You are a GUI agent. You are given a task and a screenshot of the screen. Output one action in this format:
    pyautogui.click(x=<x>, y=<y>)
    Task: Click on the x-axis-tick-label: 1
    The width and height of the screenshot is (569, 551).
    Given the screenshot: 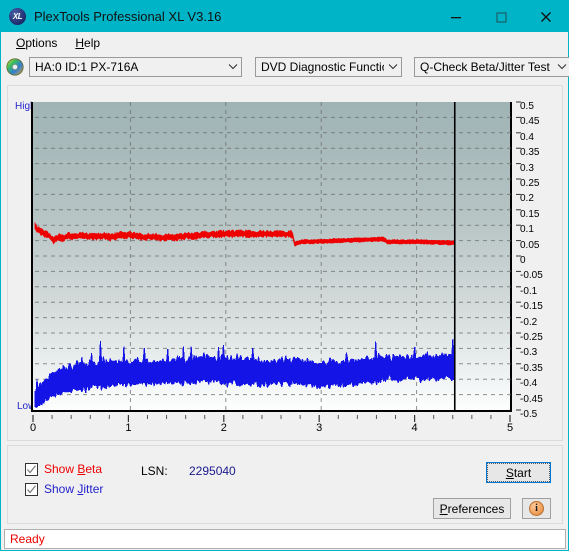 What is the action you would take?
    pyautogui.click(x=128, y=428)
    